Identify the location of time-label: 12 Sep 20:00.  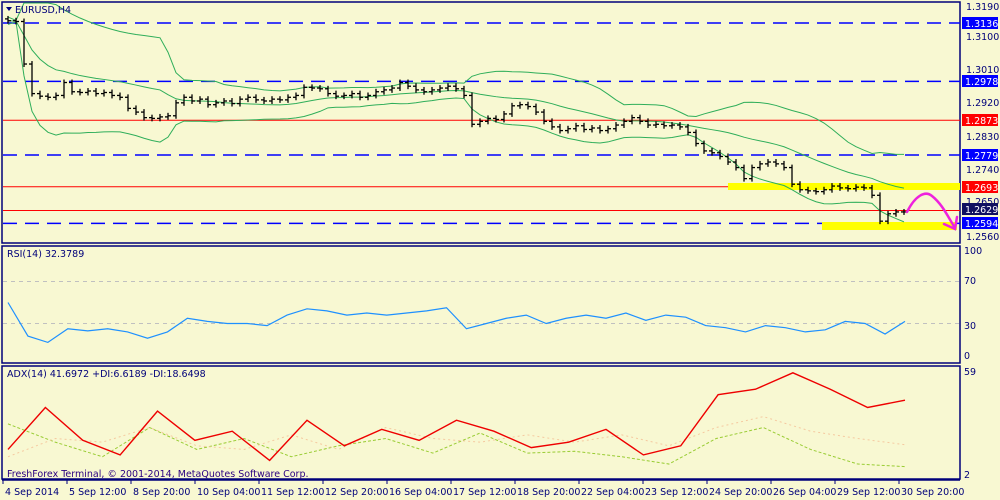
(356, 492).